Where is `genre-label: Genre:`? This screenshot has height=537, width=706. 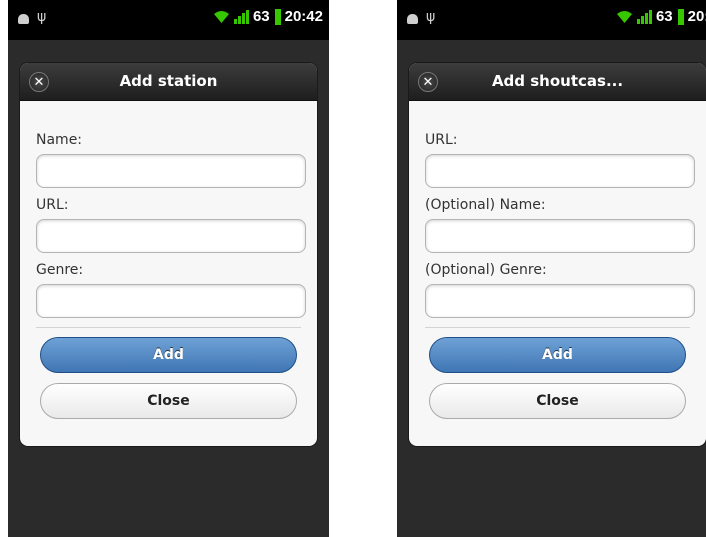
genre-label: Genre: is located at coordinates (60, 270).